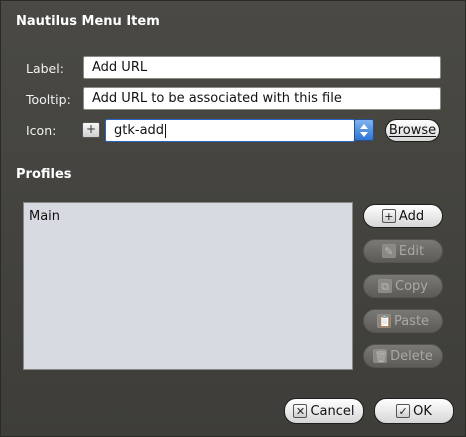 This screenshot has height=437, width=466. I want to click on label-caption: Label:, so click(45, 68).